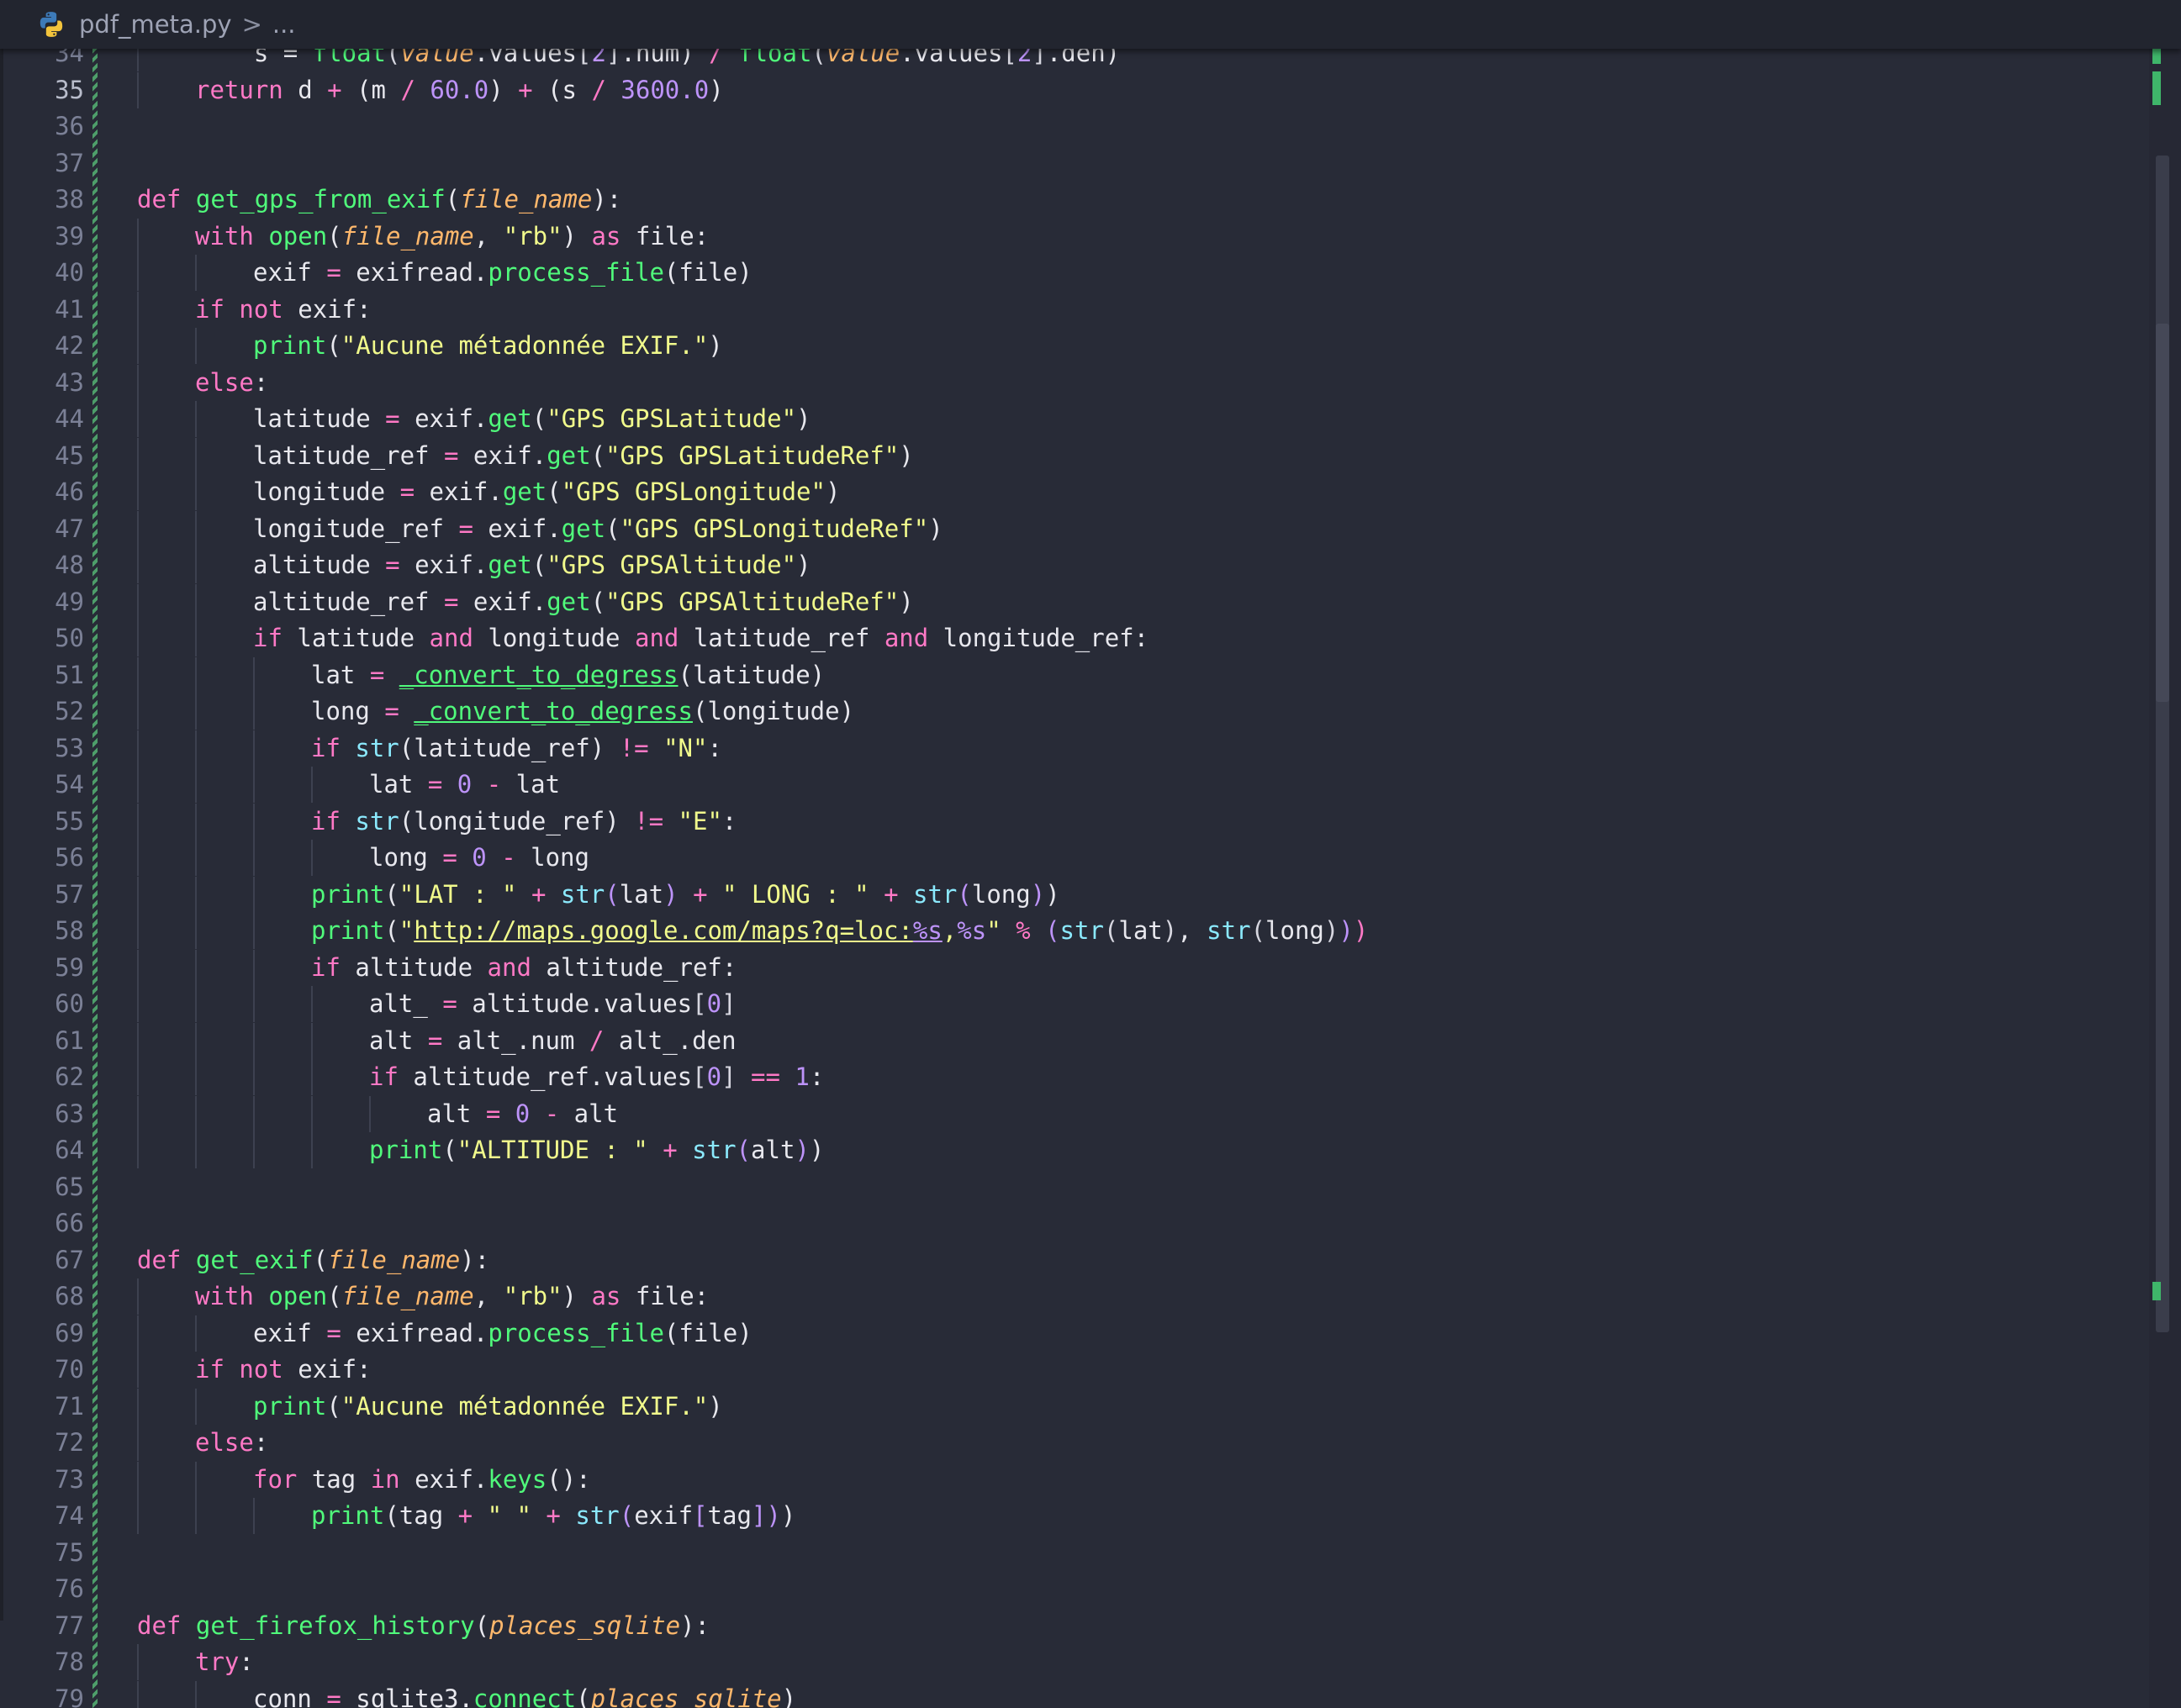  What do you see at coordinates (524, 822) in the screenshot?
I see `code-line: if str(longitude_ref) != "E":` at bounding box center [524, 822].